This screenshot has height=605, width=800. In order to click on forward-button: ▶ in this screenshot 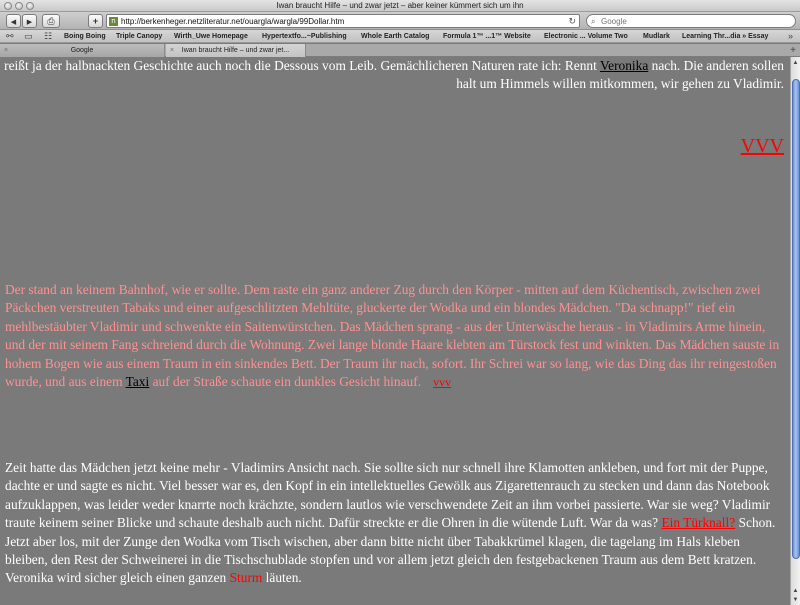, I will do `click(29, 21)`.